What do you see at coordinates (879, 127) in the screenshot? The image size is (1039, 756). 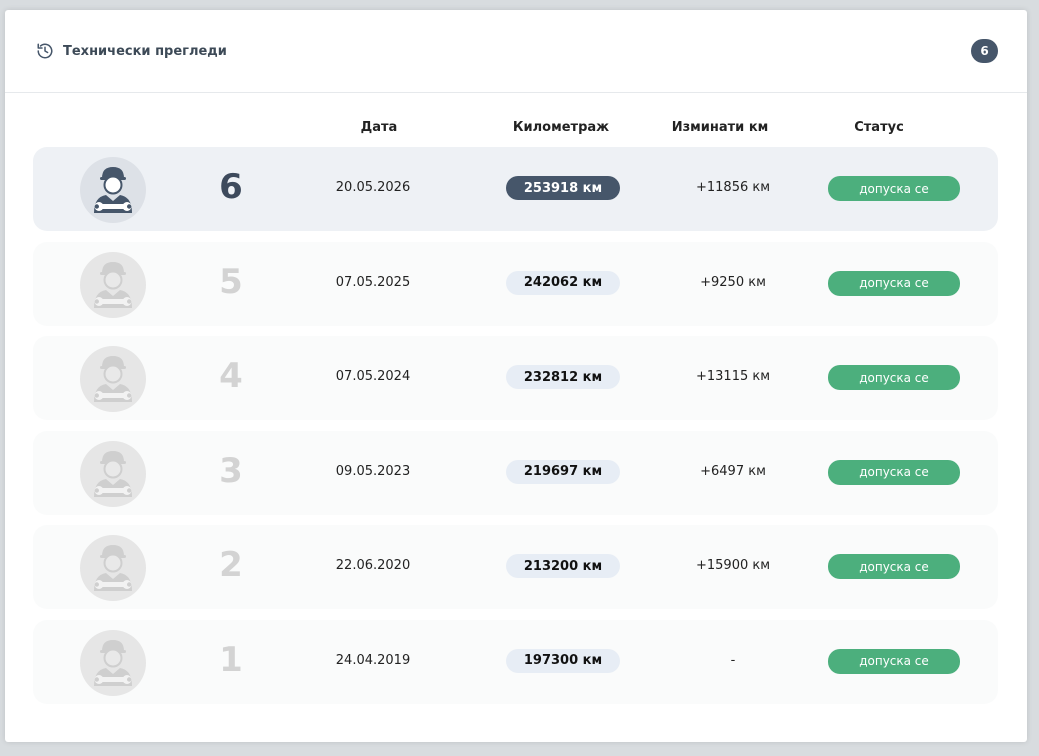 I see `column-header-status: Статус` at bounding box center [879, 127].